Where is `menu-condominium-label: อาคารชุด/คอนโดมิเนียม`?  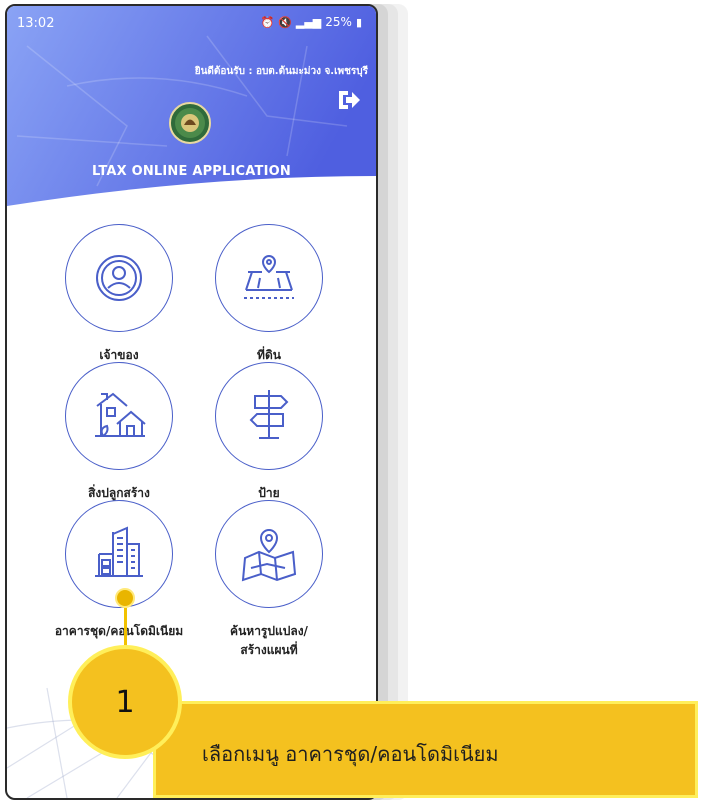 menu-condominium-label: อาคารชุด/คอนโดมิเนียม is located at coordinates (119, 631).